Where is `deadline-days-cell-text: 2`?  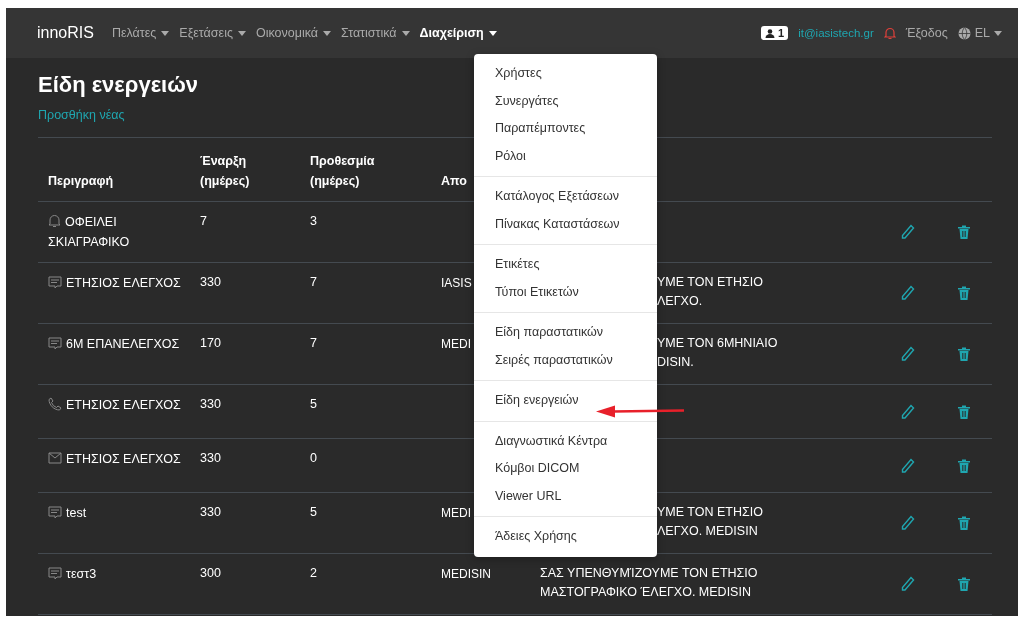
deadline-days-cell-text: 2 is located at coordinates (313, 573).